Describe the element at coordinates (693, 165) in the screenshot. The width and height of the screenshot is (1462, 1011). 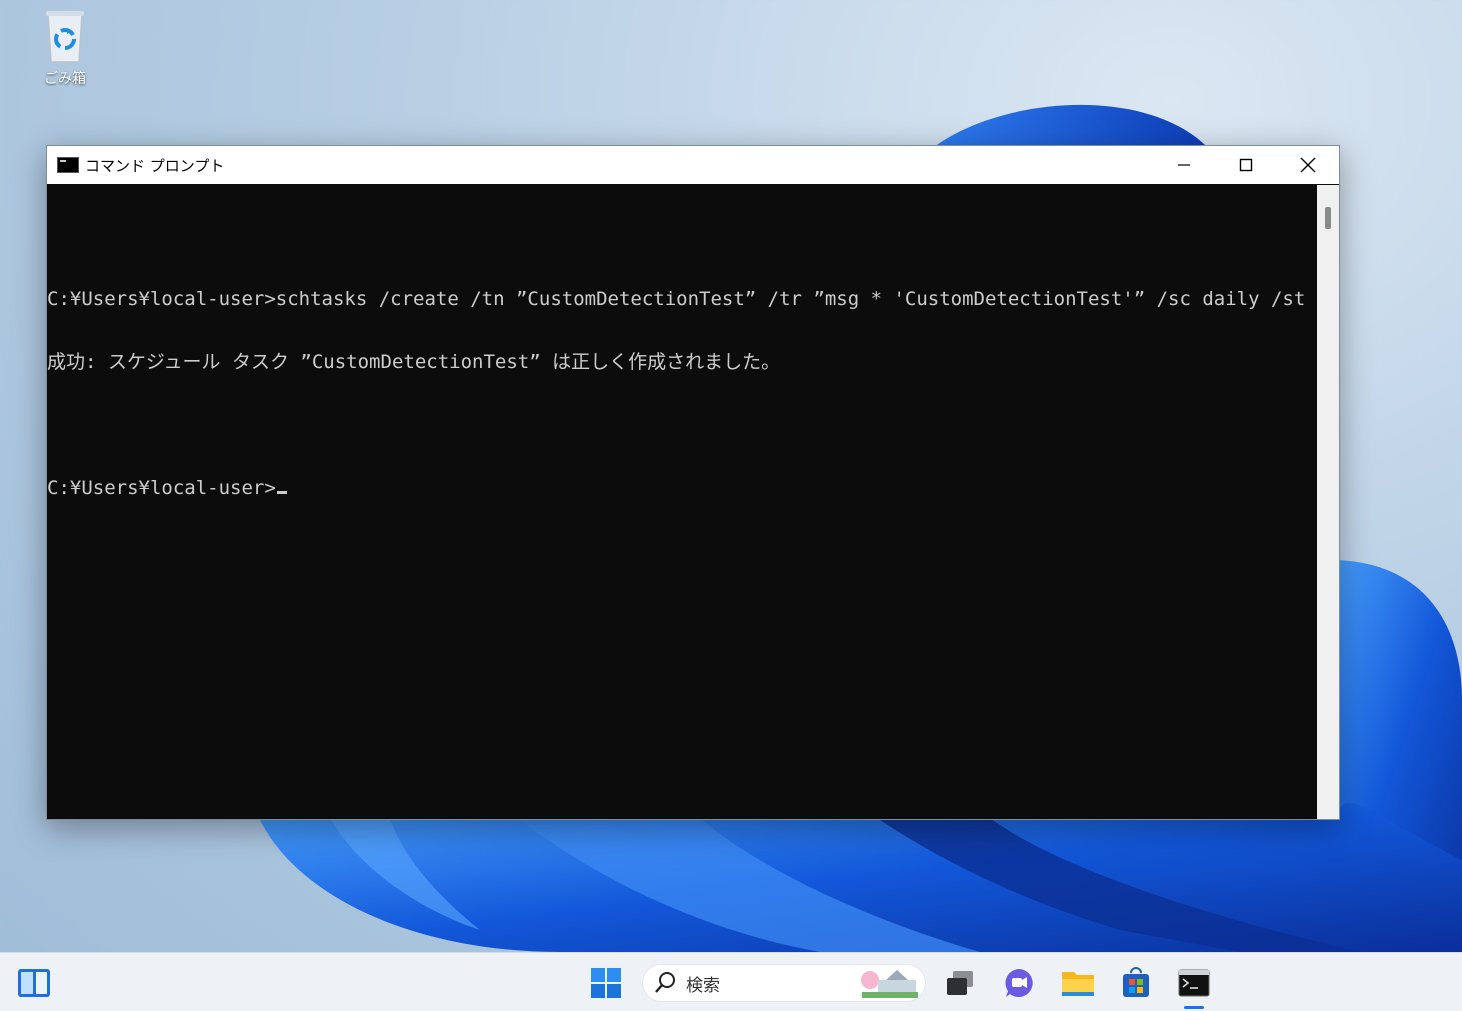
I see `title-bar: コマンド プロンプト` at that location.